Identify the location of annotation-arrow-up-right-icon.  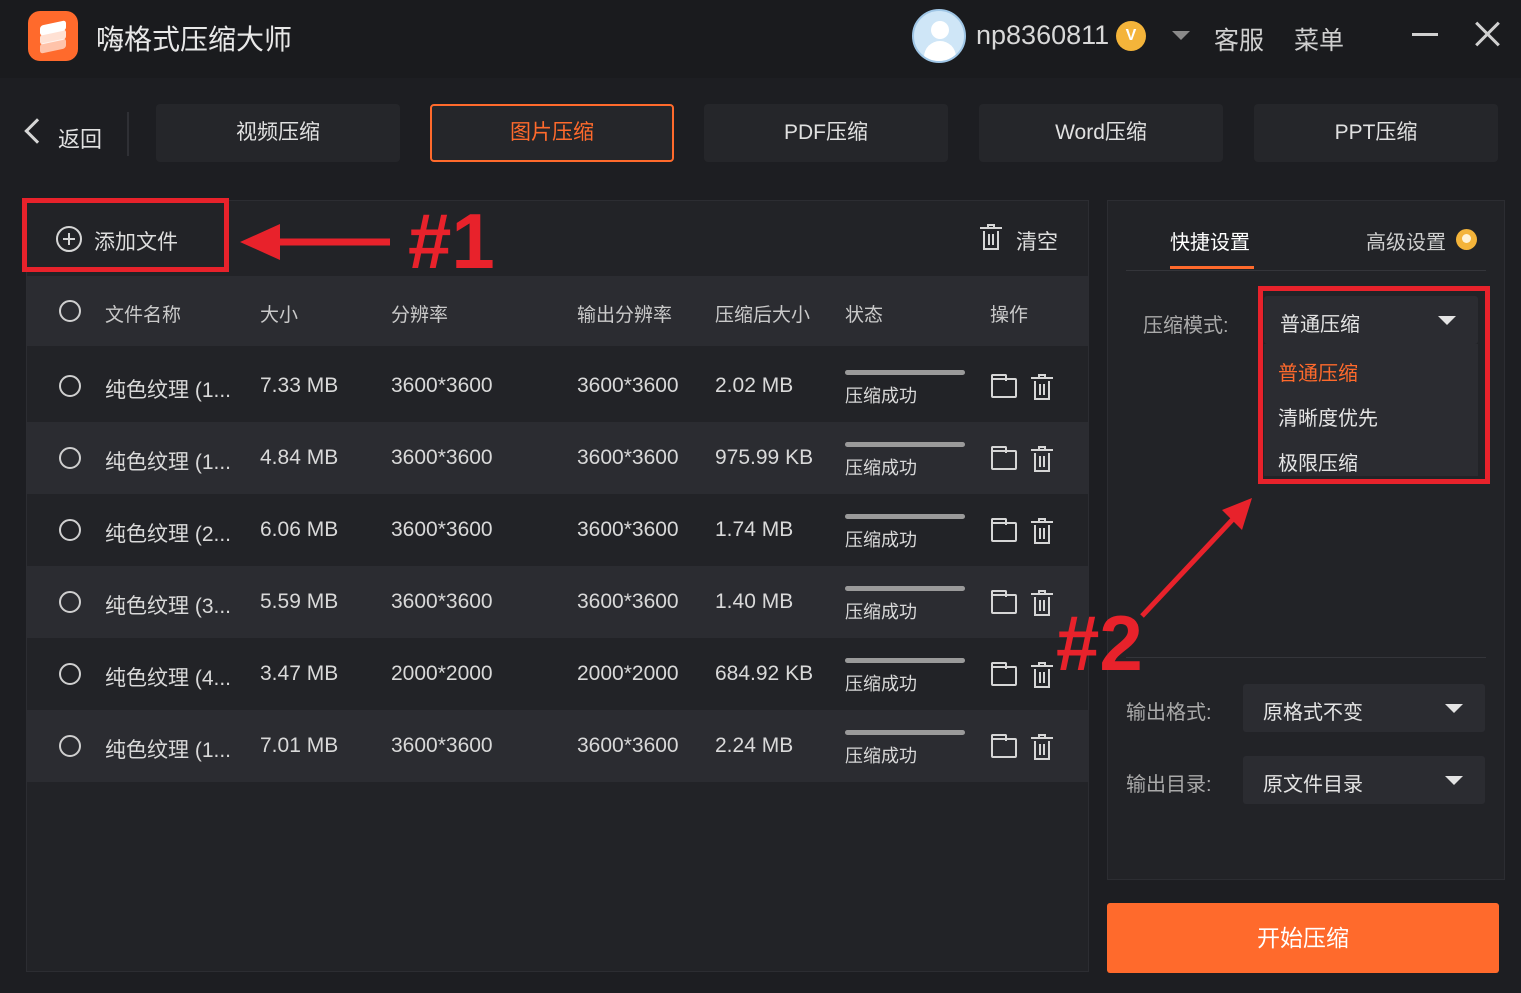
(1196, 558).